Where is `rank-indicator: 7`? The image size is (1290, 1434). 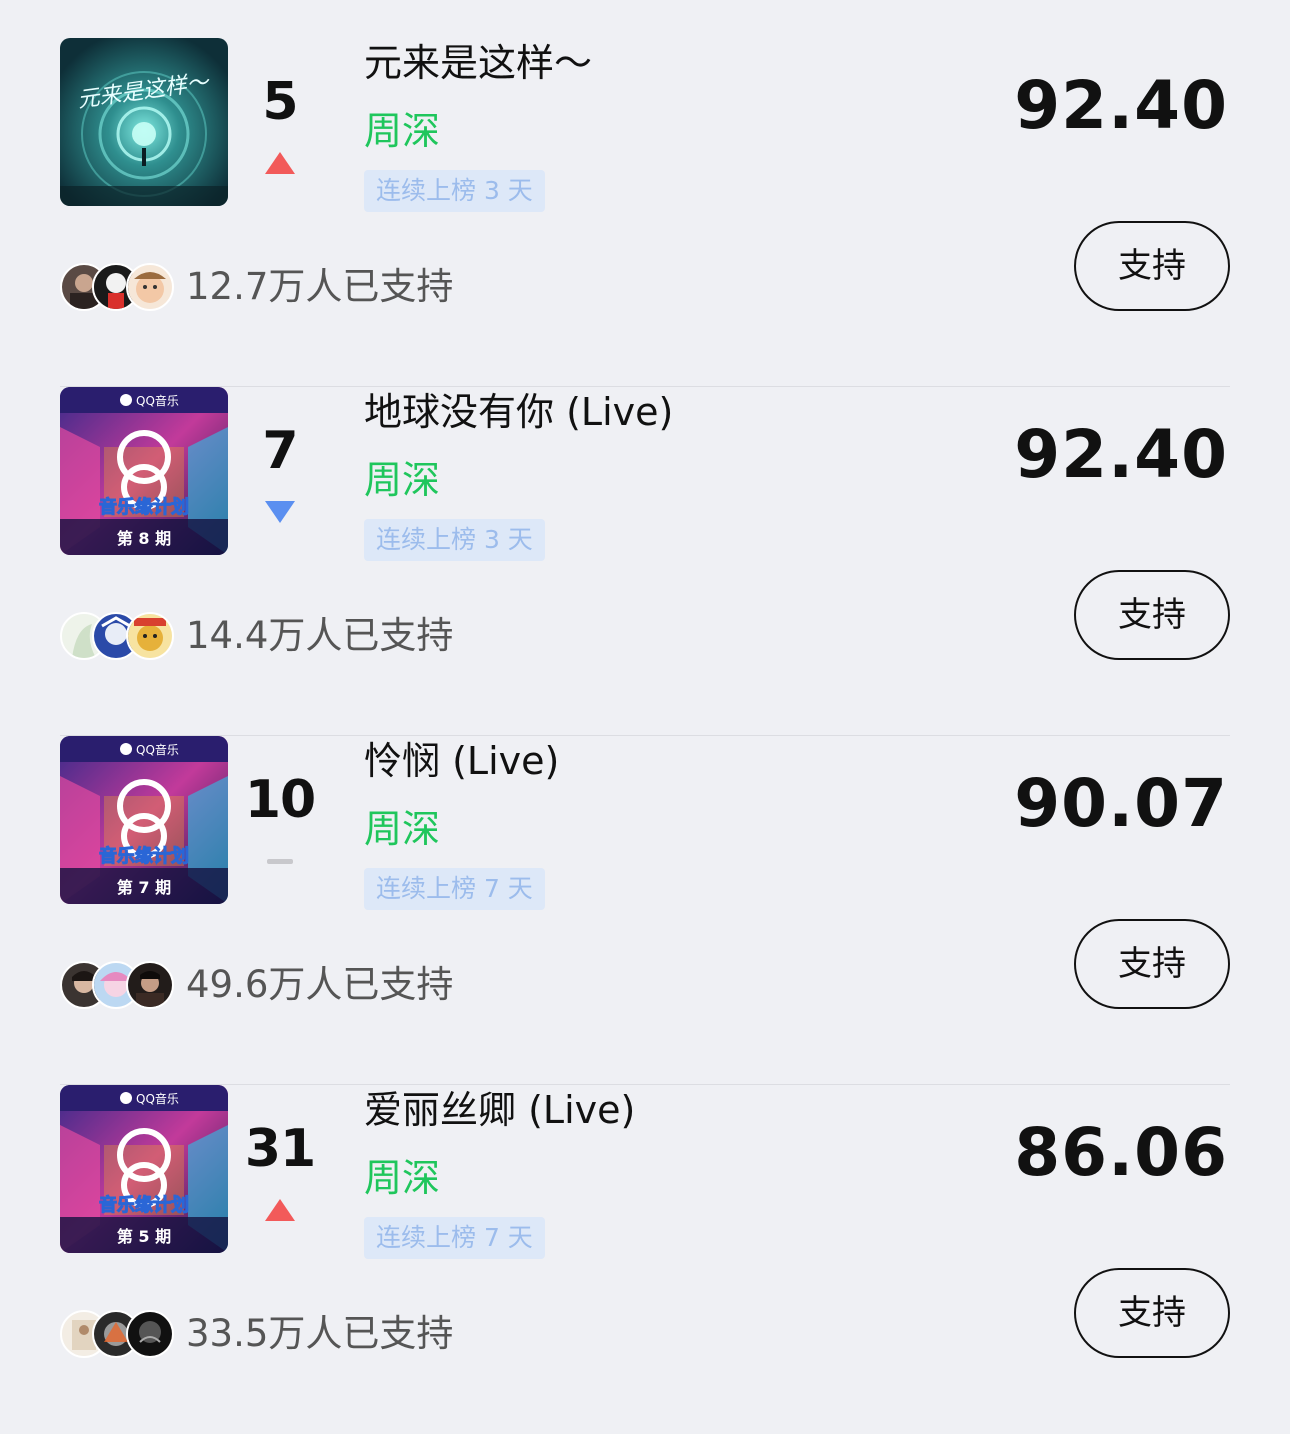 rank-indicator: 7 is located at coordinates (280, 471).